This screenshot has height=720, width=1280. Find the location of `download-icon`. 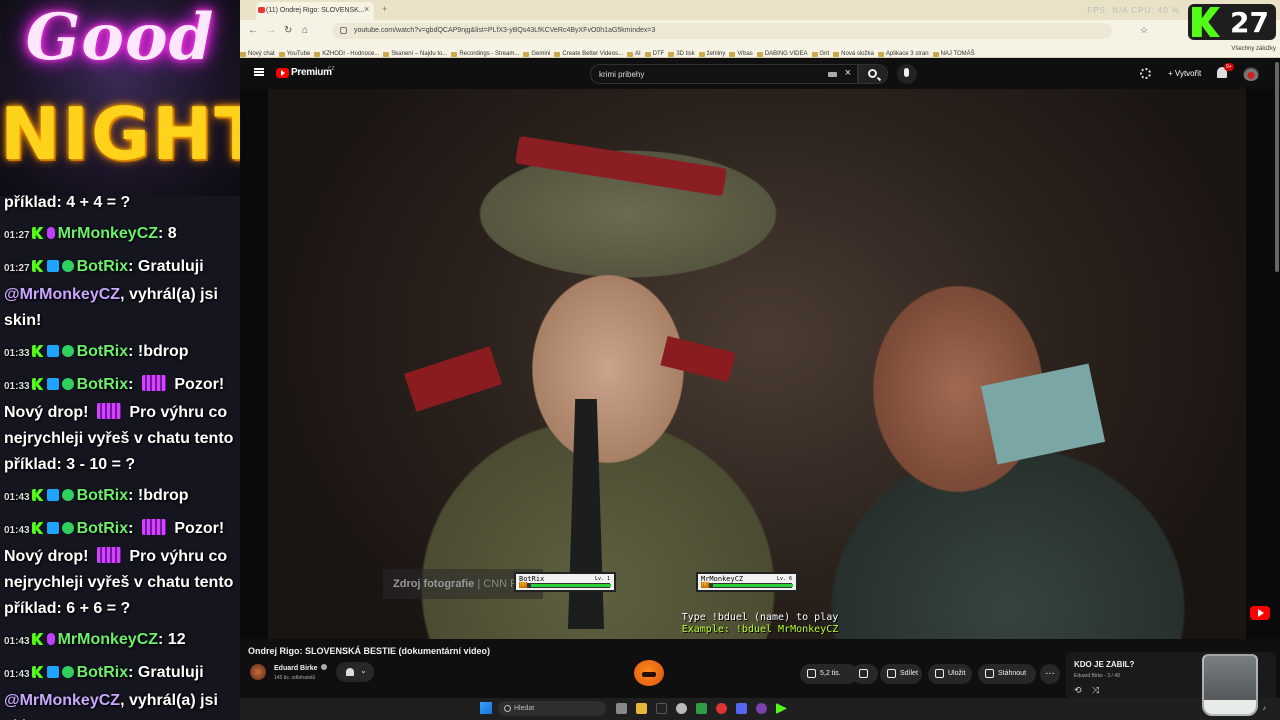

download-icon is located at coordinates (989, 673).